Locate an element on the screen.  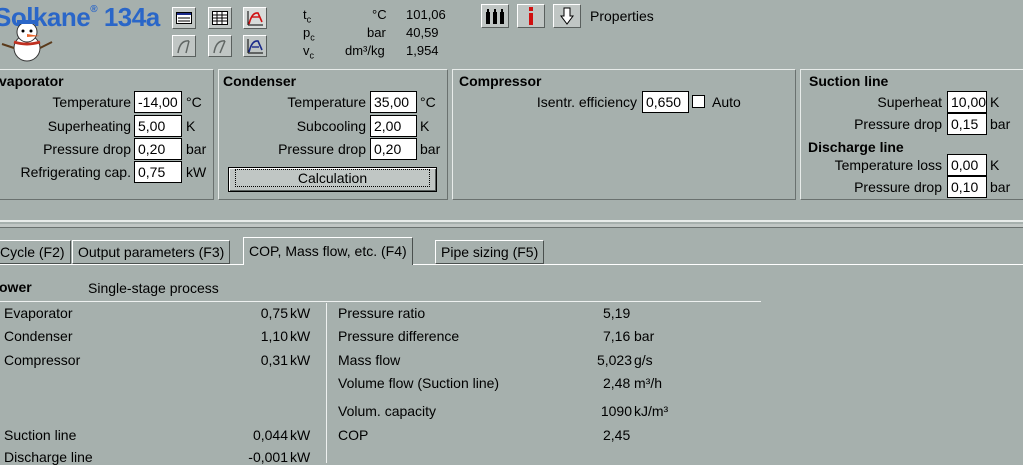
volume-flow-value: 2,48 is located at coordinates (617, 383).